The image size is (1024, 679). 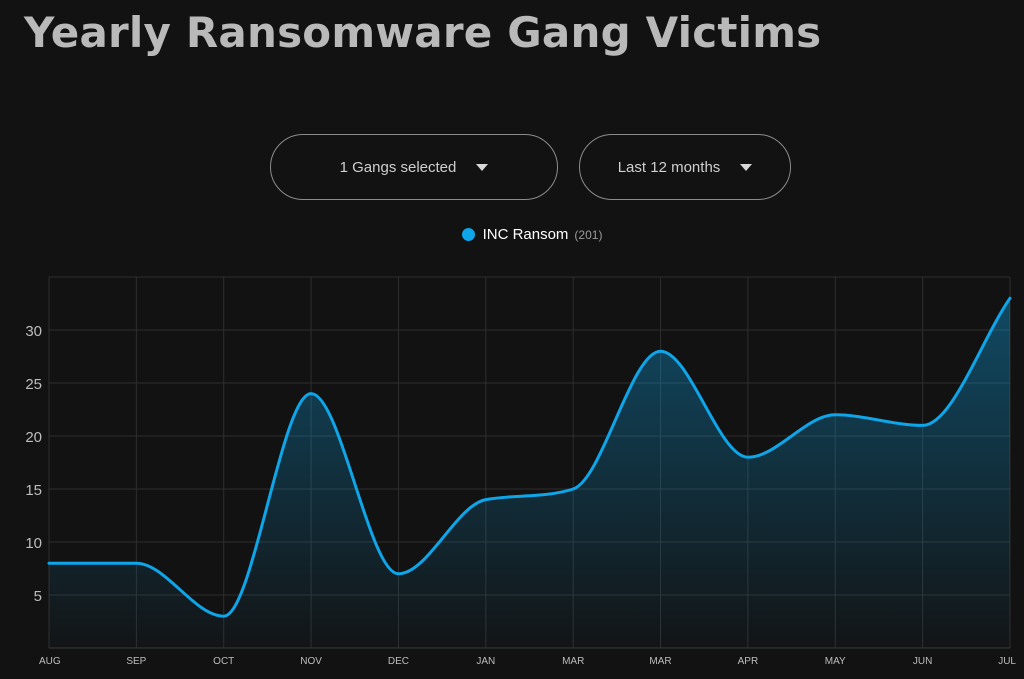 What do you see at coordinates (748, 661) in the screenshot?
I see `x-tick-label: APR` at bounding box center [748, 661].